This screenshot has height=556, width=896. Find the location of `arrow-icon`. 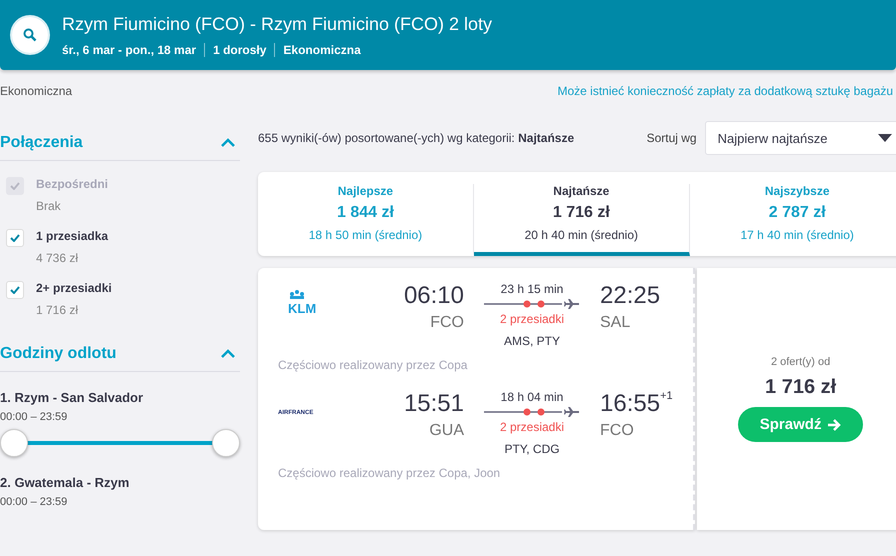

arrow-icon is located at coordinates (834, 424).